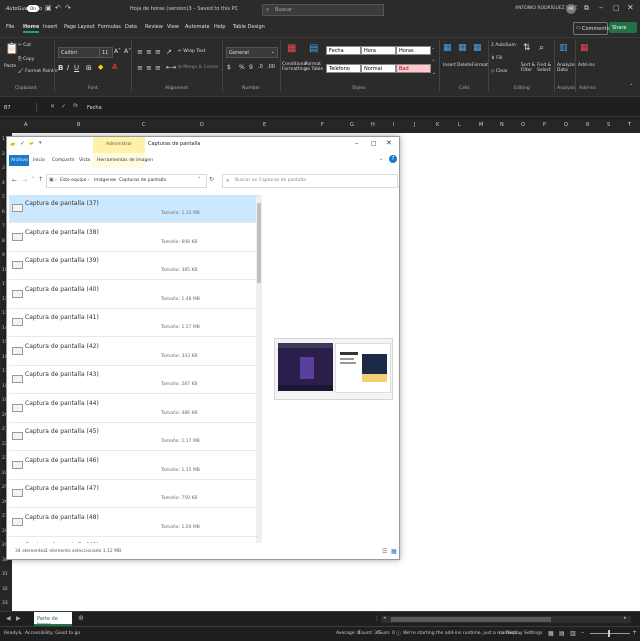 The width and height of the screenshot is (640, 641). What do you see at coordinates (373, 125) in the screenshot?
I see `column-header: H` at bounding box center [373, 125].